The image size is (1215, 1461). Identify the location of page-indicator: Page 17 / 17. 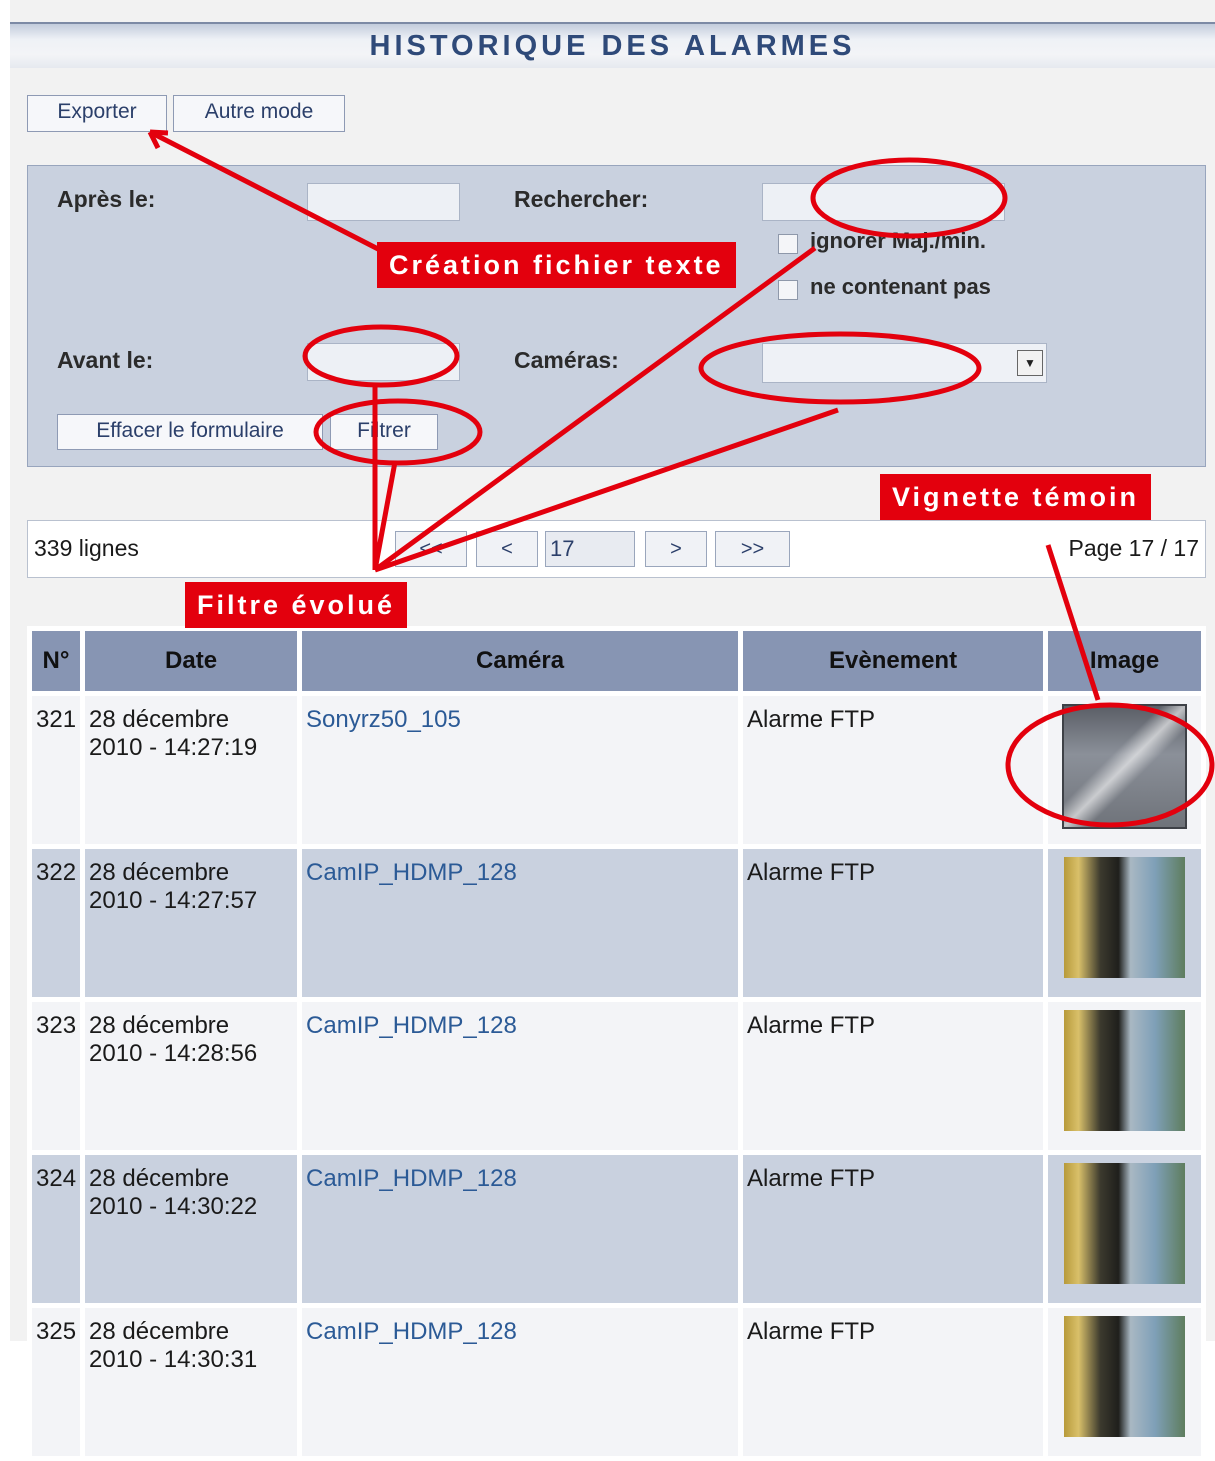
(1133, 548).